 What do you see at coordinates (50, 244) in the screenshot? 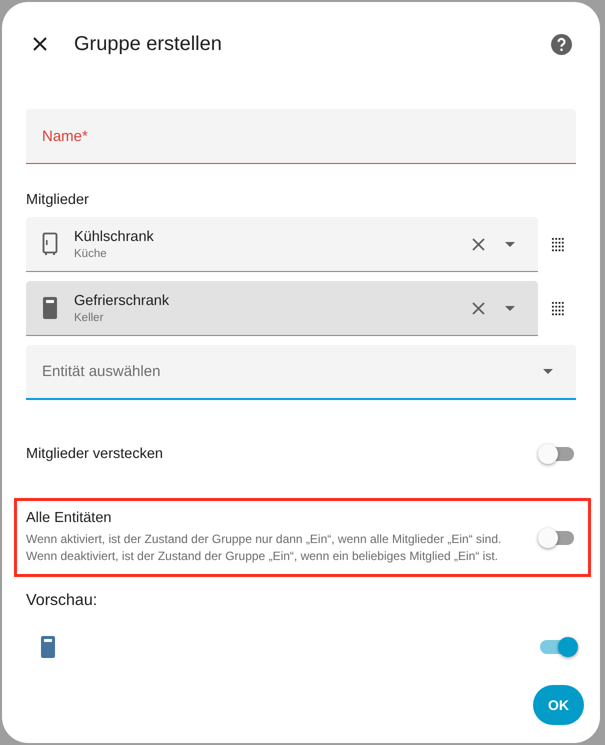
I see `fridge-icon` at bounding box center [50, 244].